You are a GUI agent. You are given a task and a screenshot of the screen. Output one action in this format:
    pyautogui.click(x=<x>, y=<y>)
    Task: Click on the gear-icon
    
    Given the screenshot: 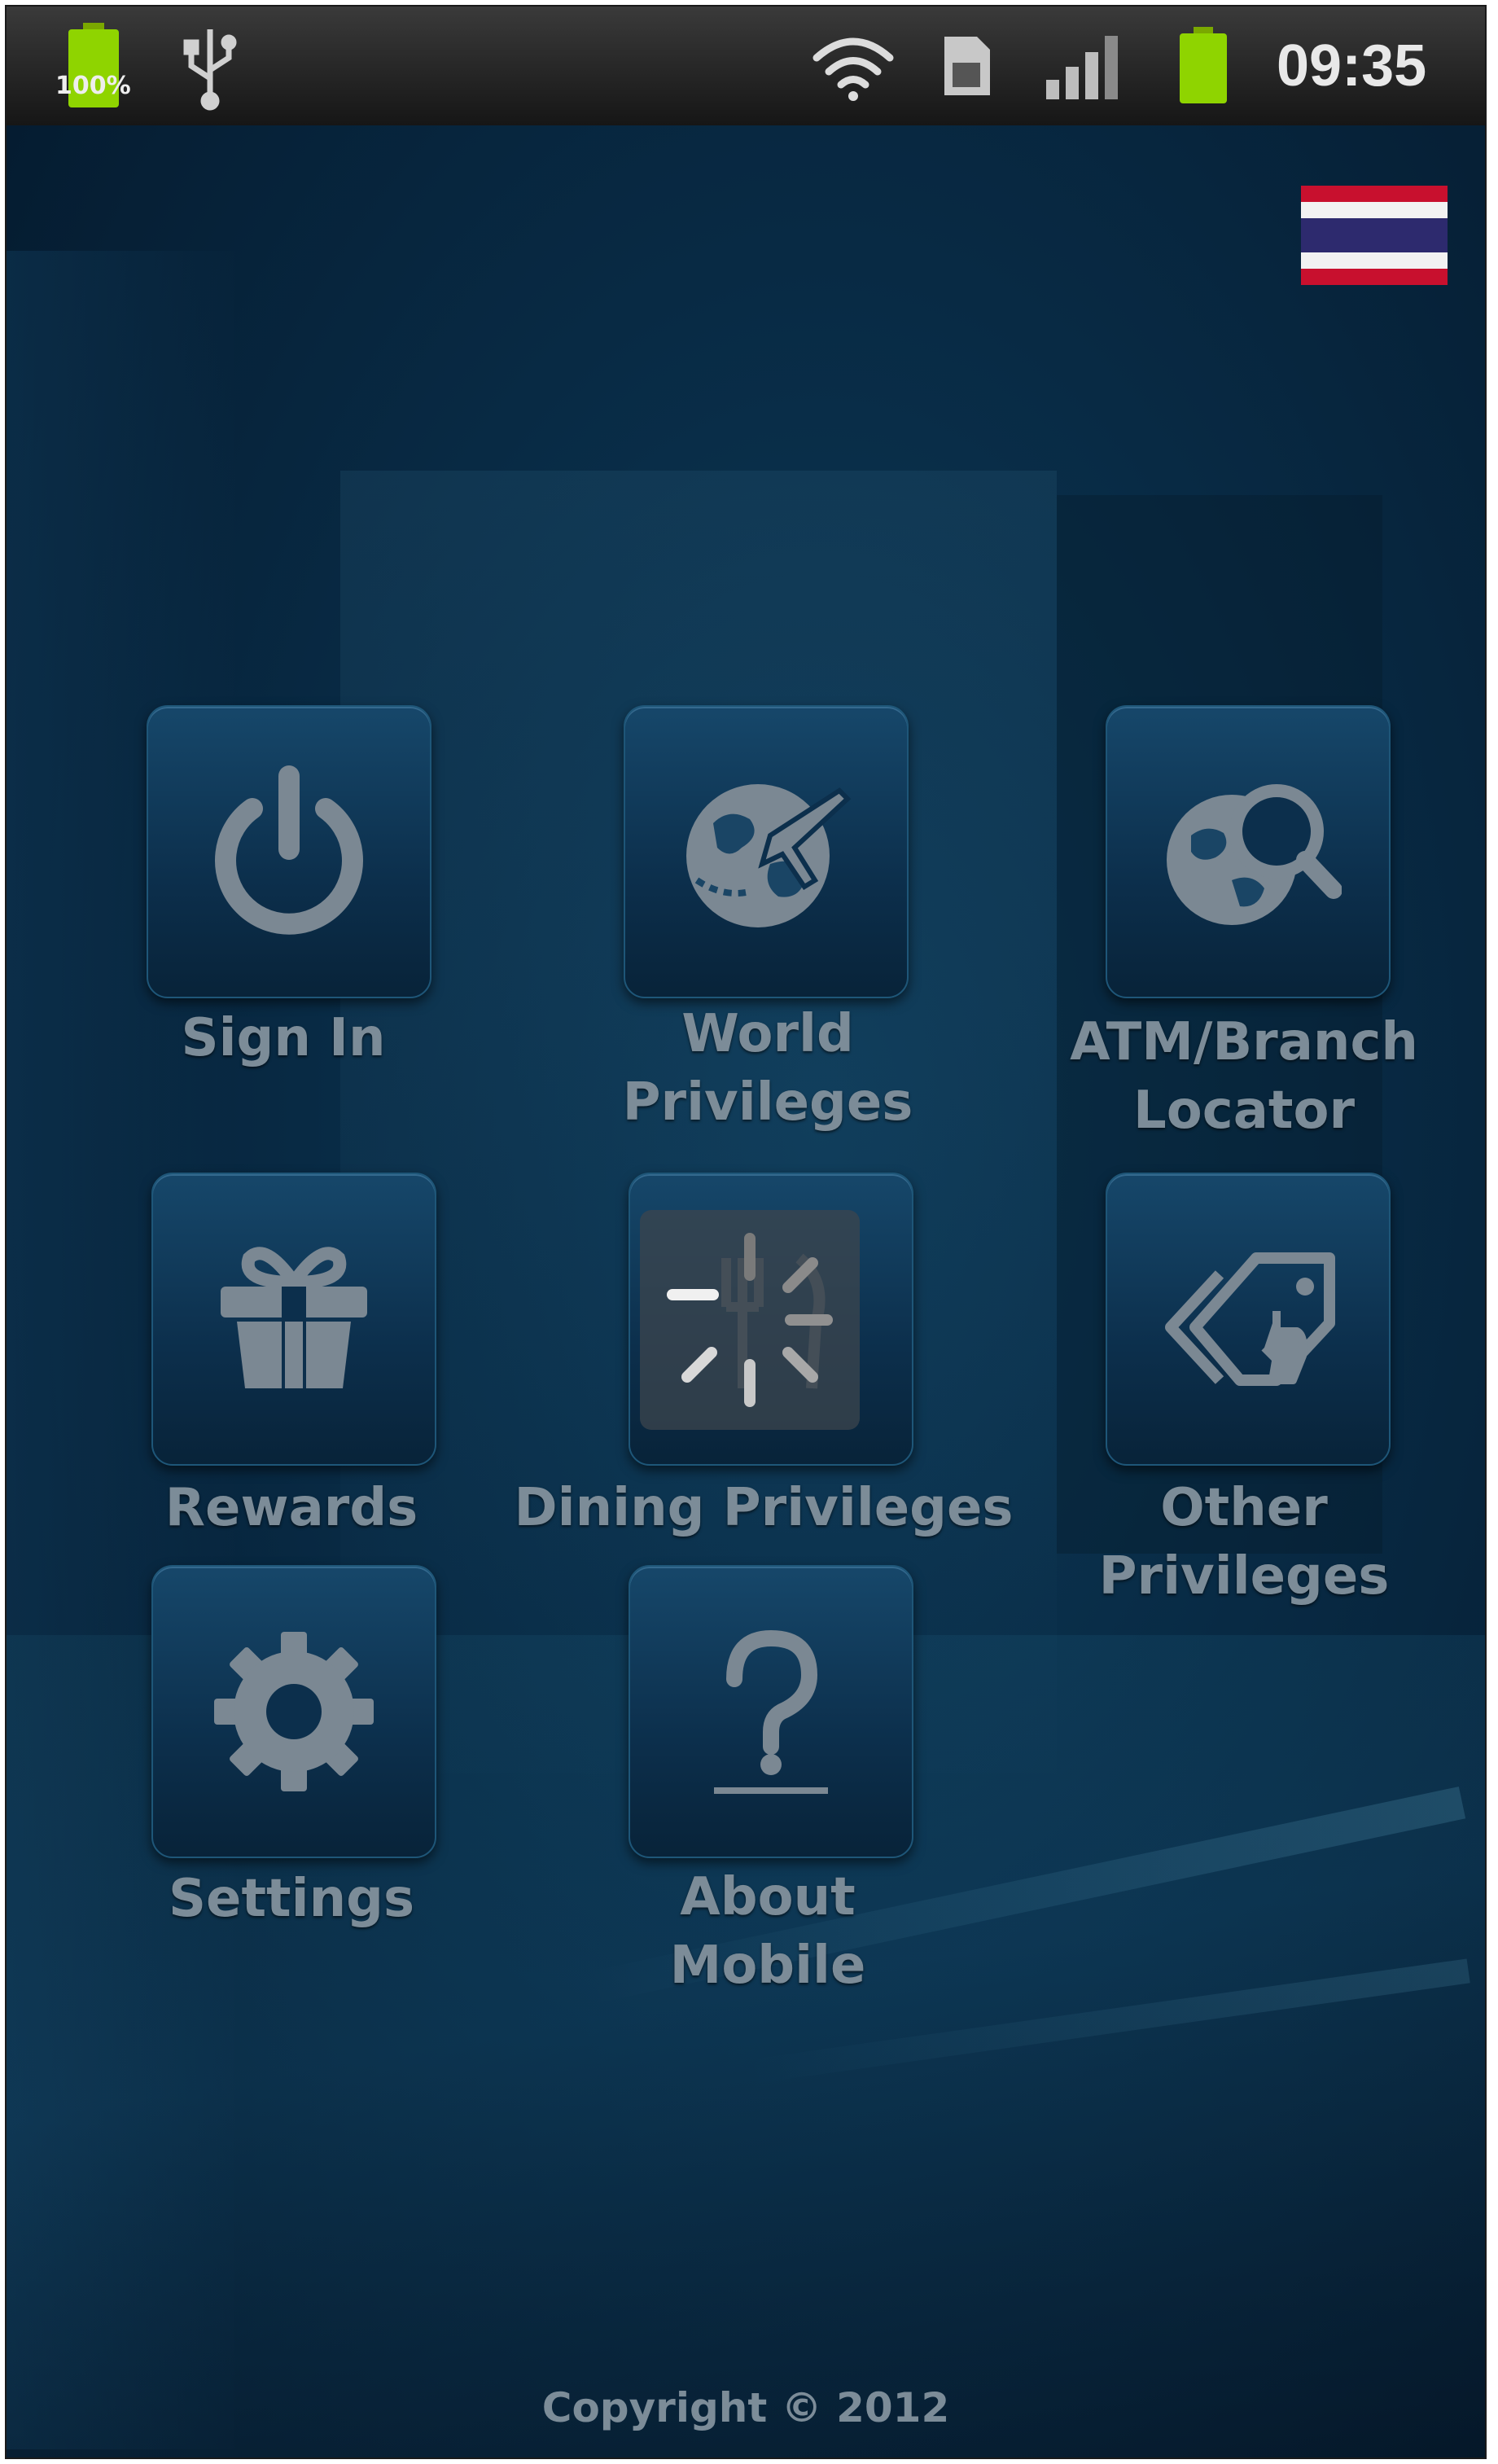 What is the action you would take?
    pyautogui.click(x=294, y=1711)
    